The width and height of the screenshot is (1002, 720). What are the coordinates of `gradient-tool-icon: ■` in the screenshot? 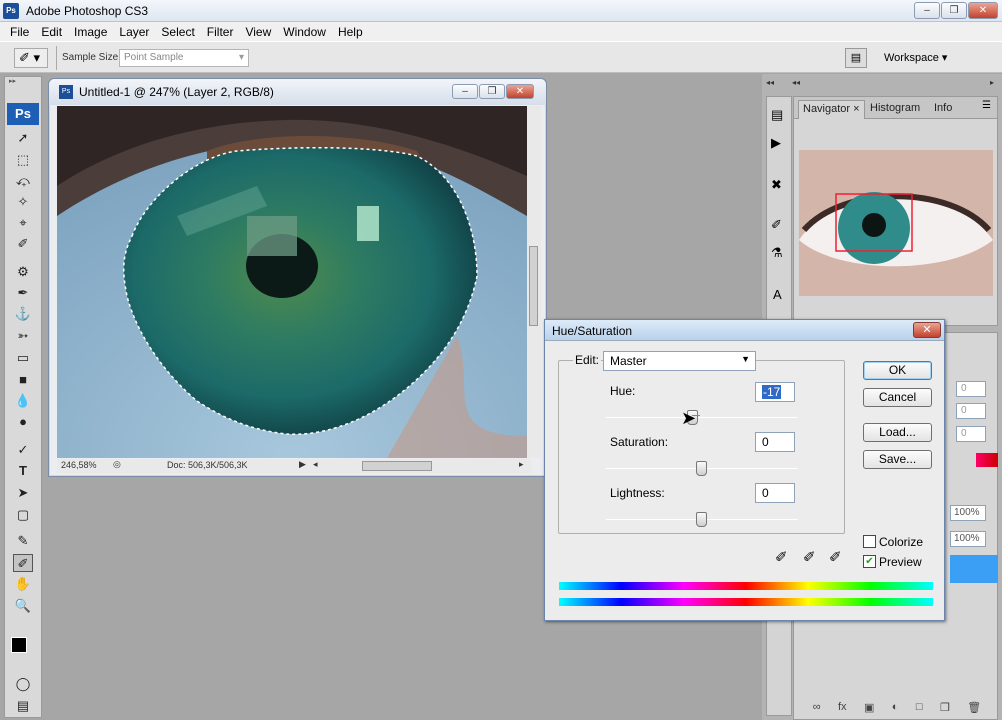 It's located at (23, 380).